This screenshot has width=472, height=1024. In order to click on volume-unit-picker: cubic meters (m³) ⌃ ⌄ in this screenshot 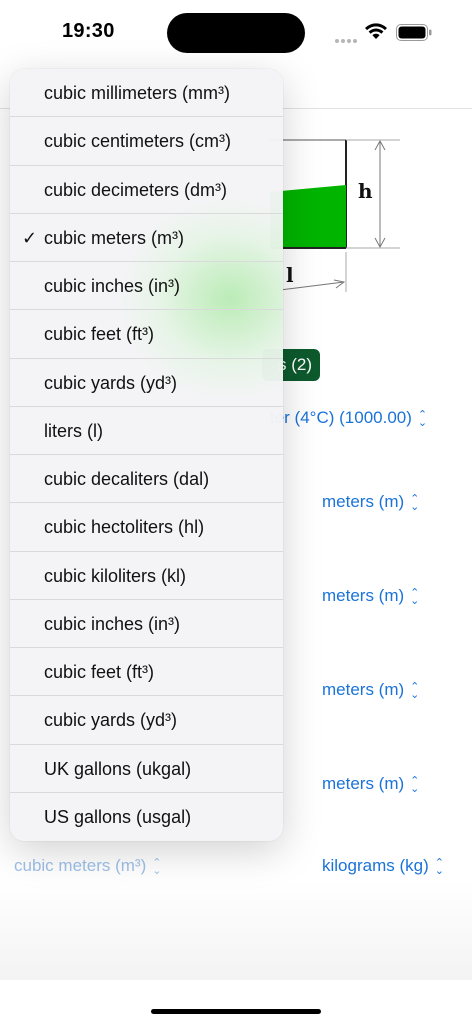, I will do `click(87, 866)`.